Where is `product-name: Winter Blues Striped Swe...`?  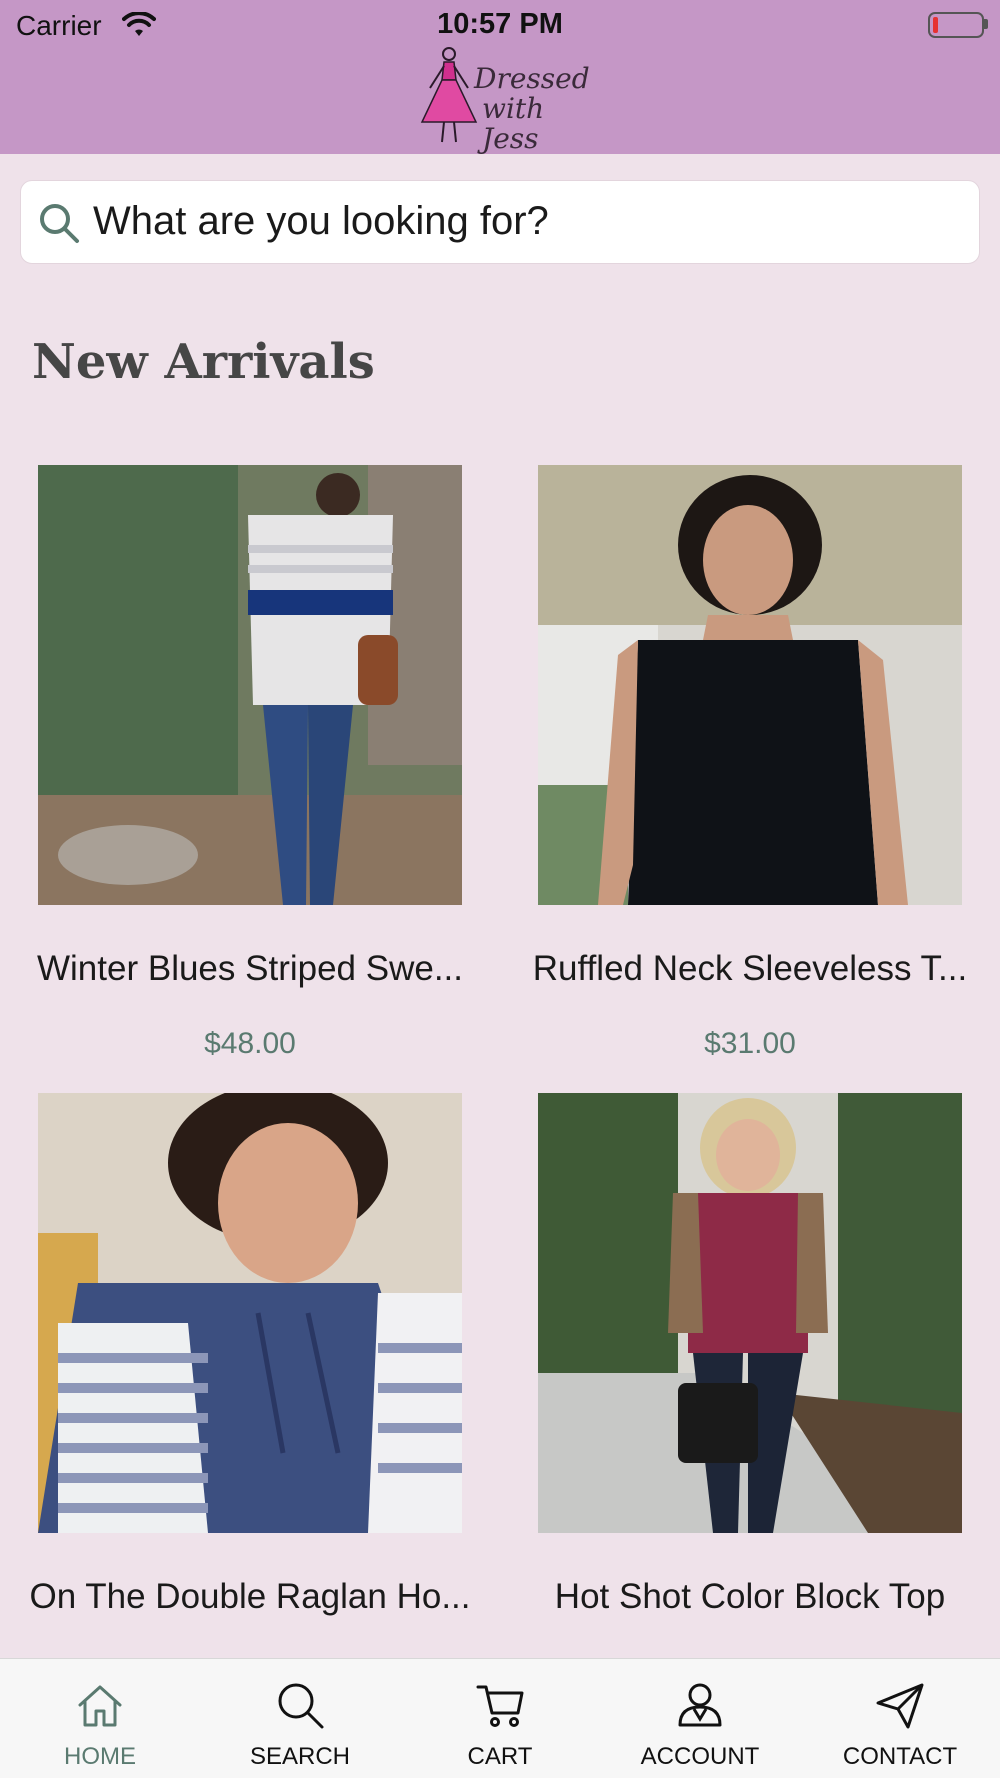 product-name: Winter Blues Striped Swe... is located at coordinates (250, 969).